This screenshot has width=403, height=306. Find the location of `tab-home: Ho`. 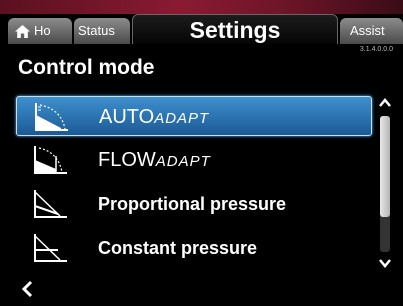

tab-home: Ho is located at coordinates (40, 31).